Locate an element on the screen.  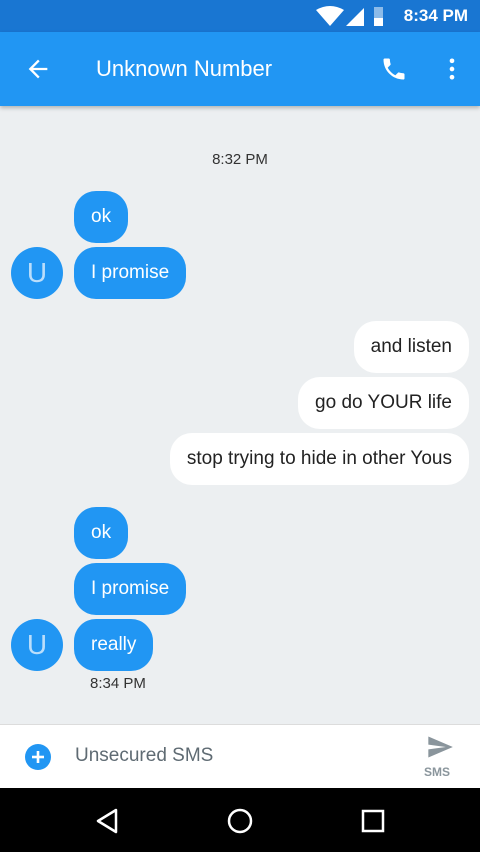
compose-bar: Unsecured SMS SMS is located at coordinates (240, 756).